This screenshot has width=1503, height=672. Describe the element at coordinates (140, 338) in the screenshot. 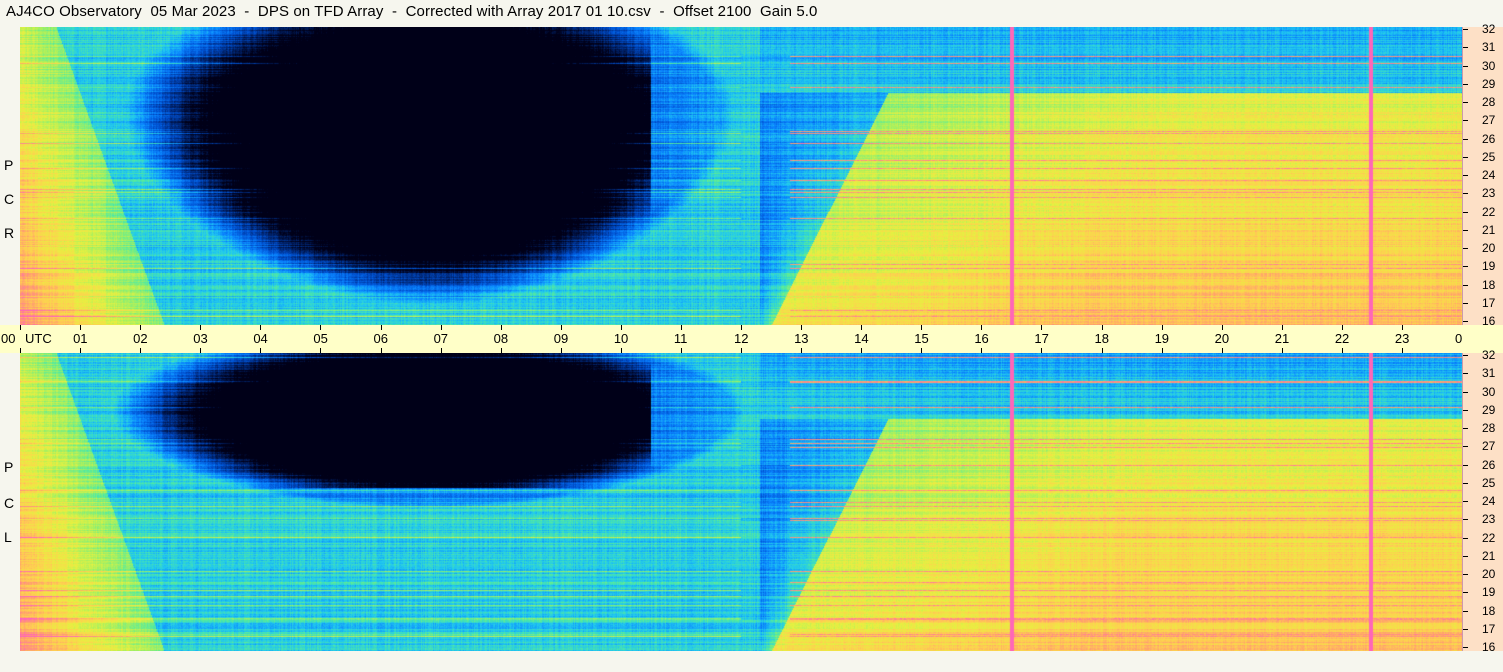

I see `time-tick-label: 02` at that location.